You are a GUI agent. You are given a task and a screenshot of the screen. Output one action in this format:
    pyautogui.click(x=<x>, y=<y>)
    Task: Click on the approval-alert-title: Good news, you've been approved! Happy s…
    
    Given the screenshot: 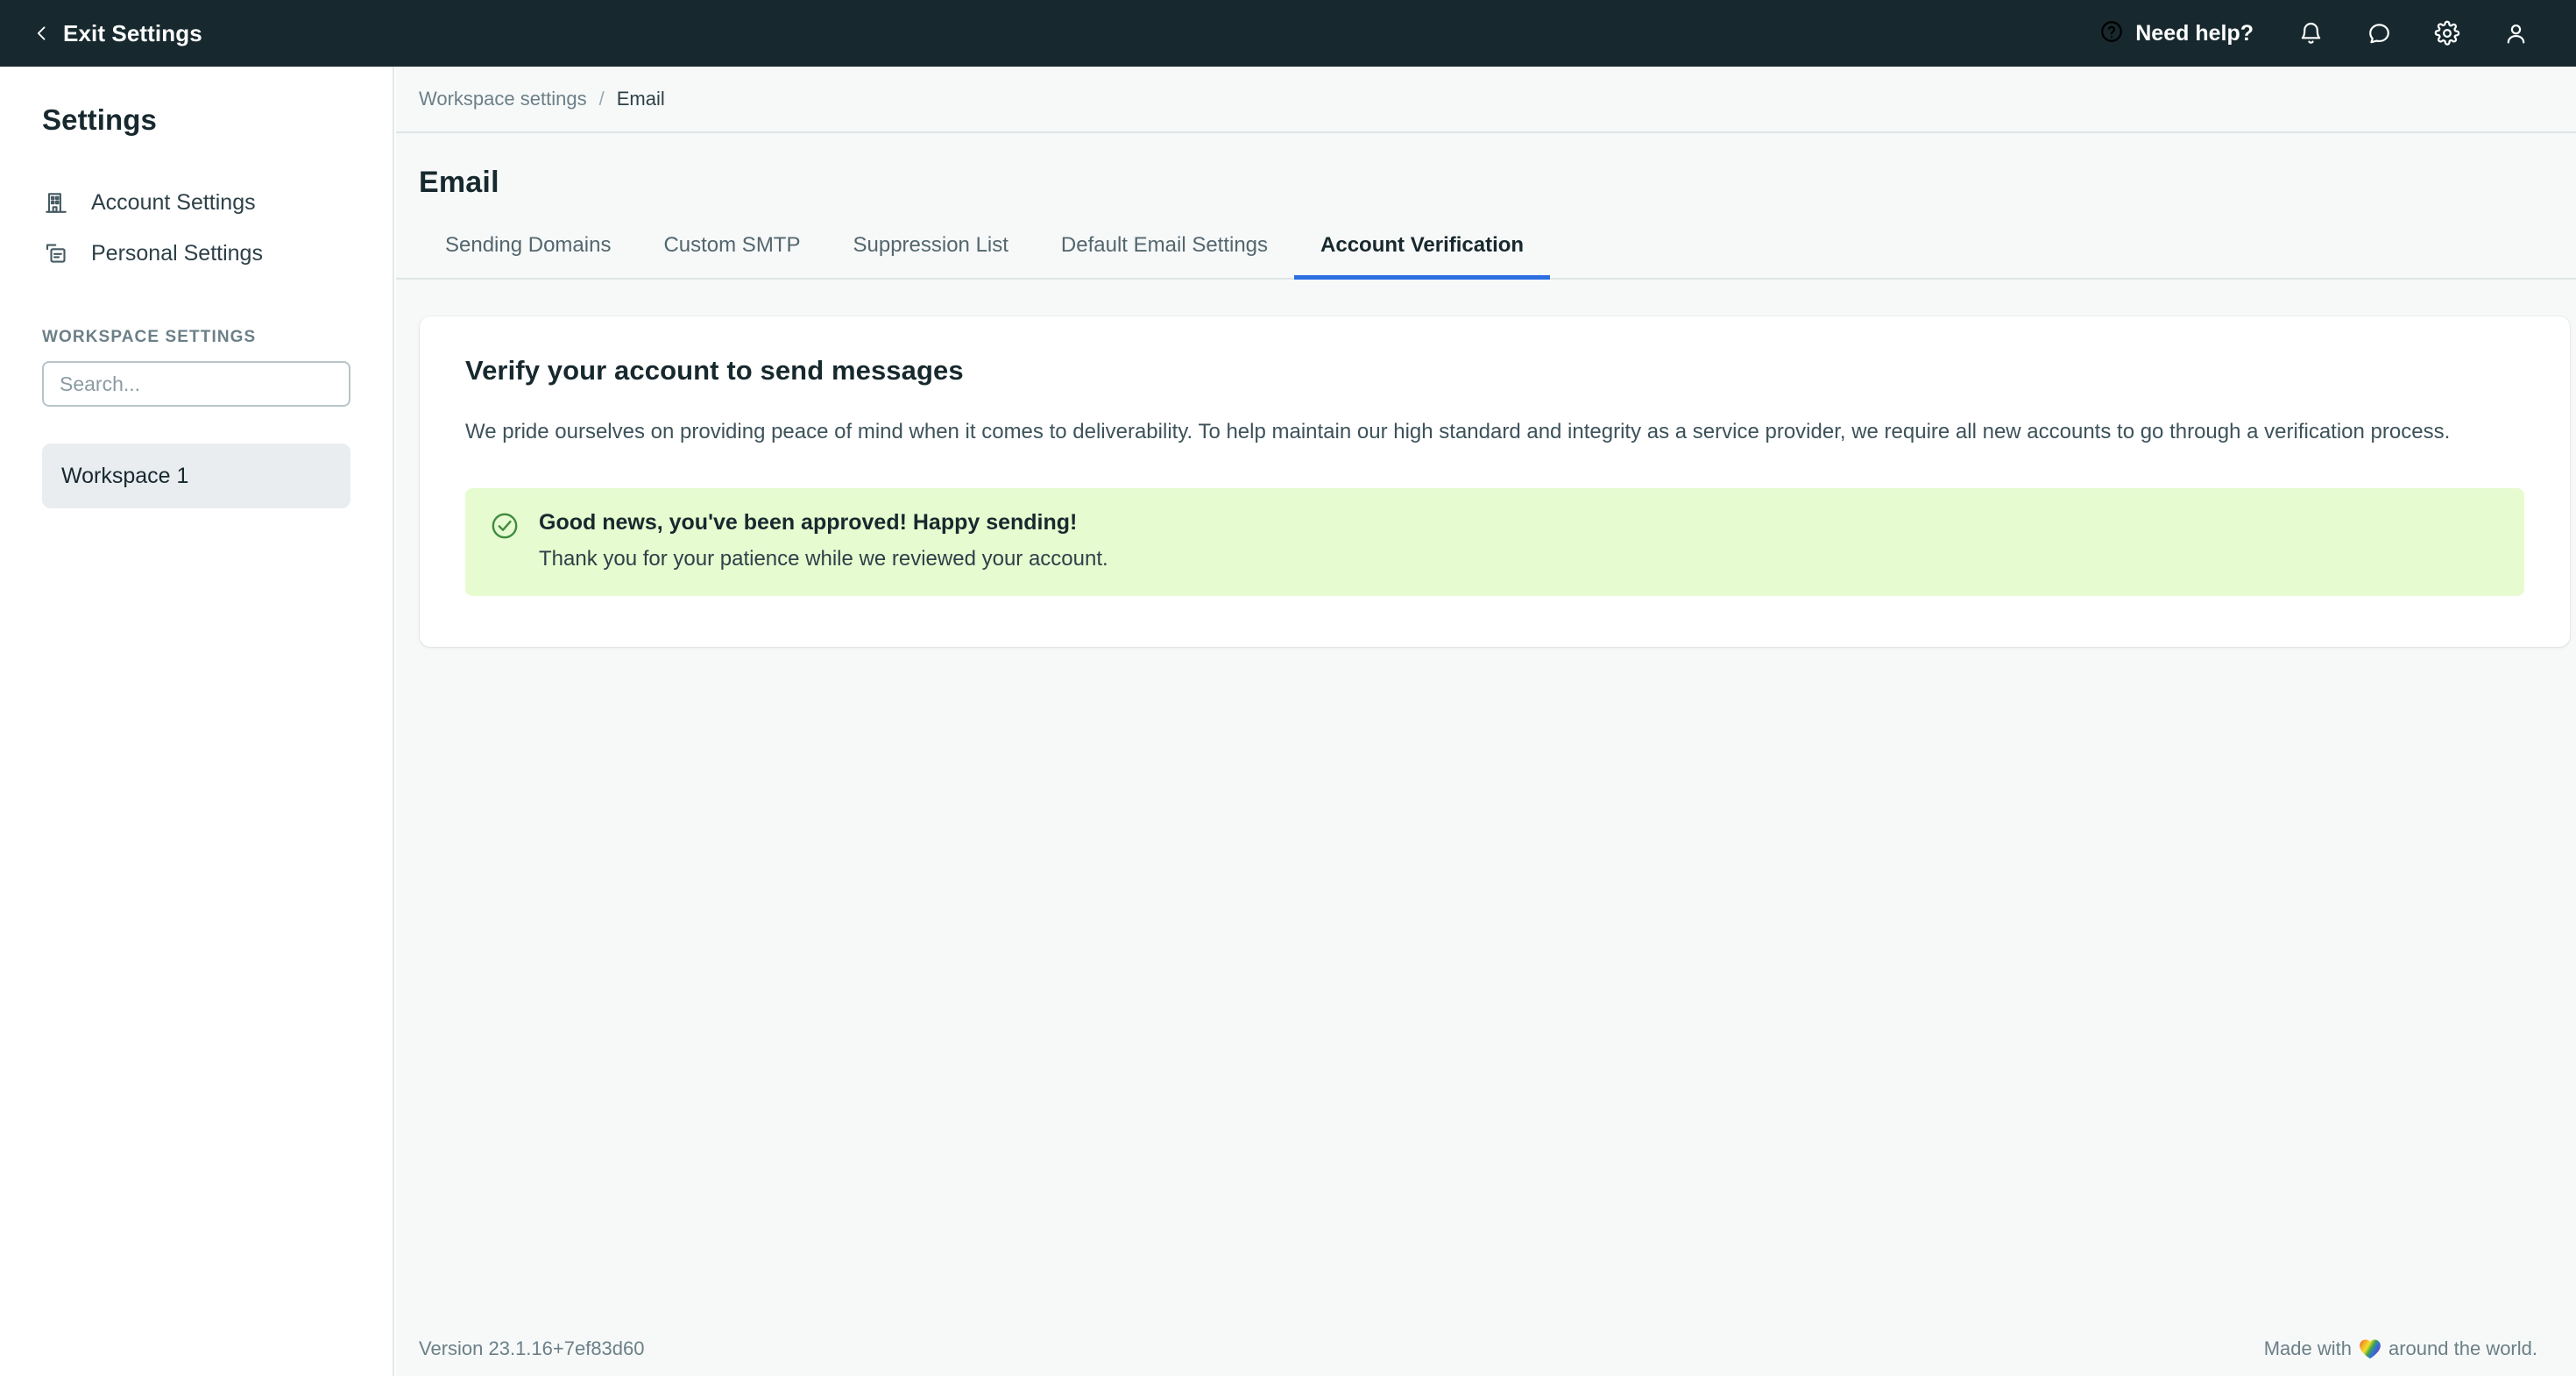 What is the action you would take?
    pyautogui.click(x=808, y=522)
    